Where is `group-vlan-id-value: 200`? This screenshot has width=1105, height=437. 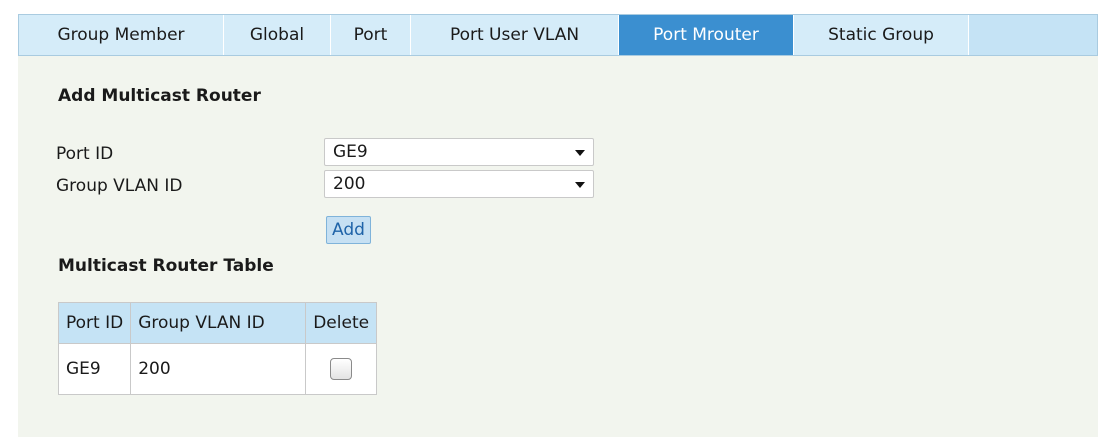 group-vlan-id-value: 200 is located at coordinates (349, 184).